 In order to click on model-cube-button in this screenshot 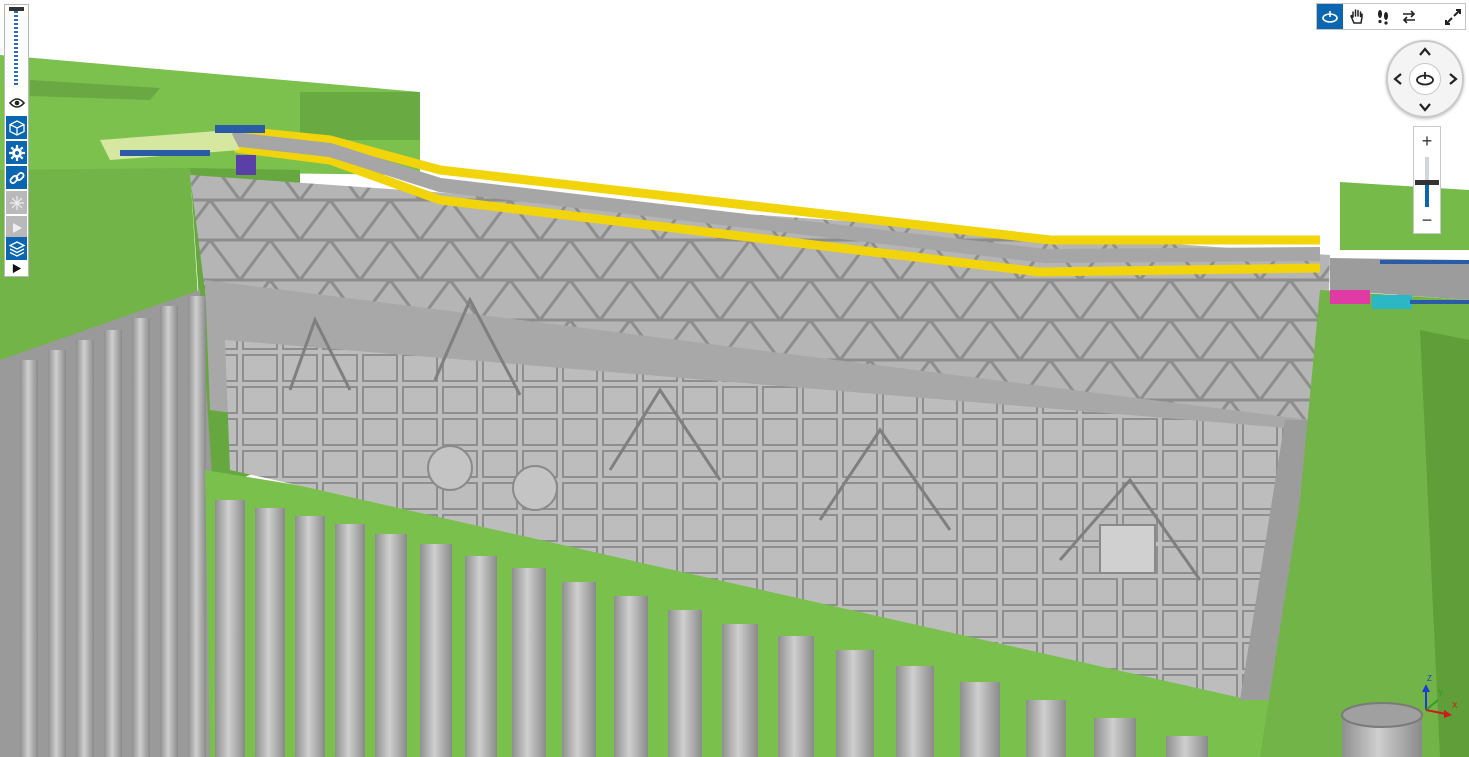, I will do `click(16, 127)`.